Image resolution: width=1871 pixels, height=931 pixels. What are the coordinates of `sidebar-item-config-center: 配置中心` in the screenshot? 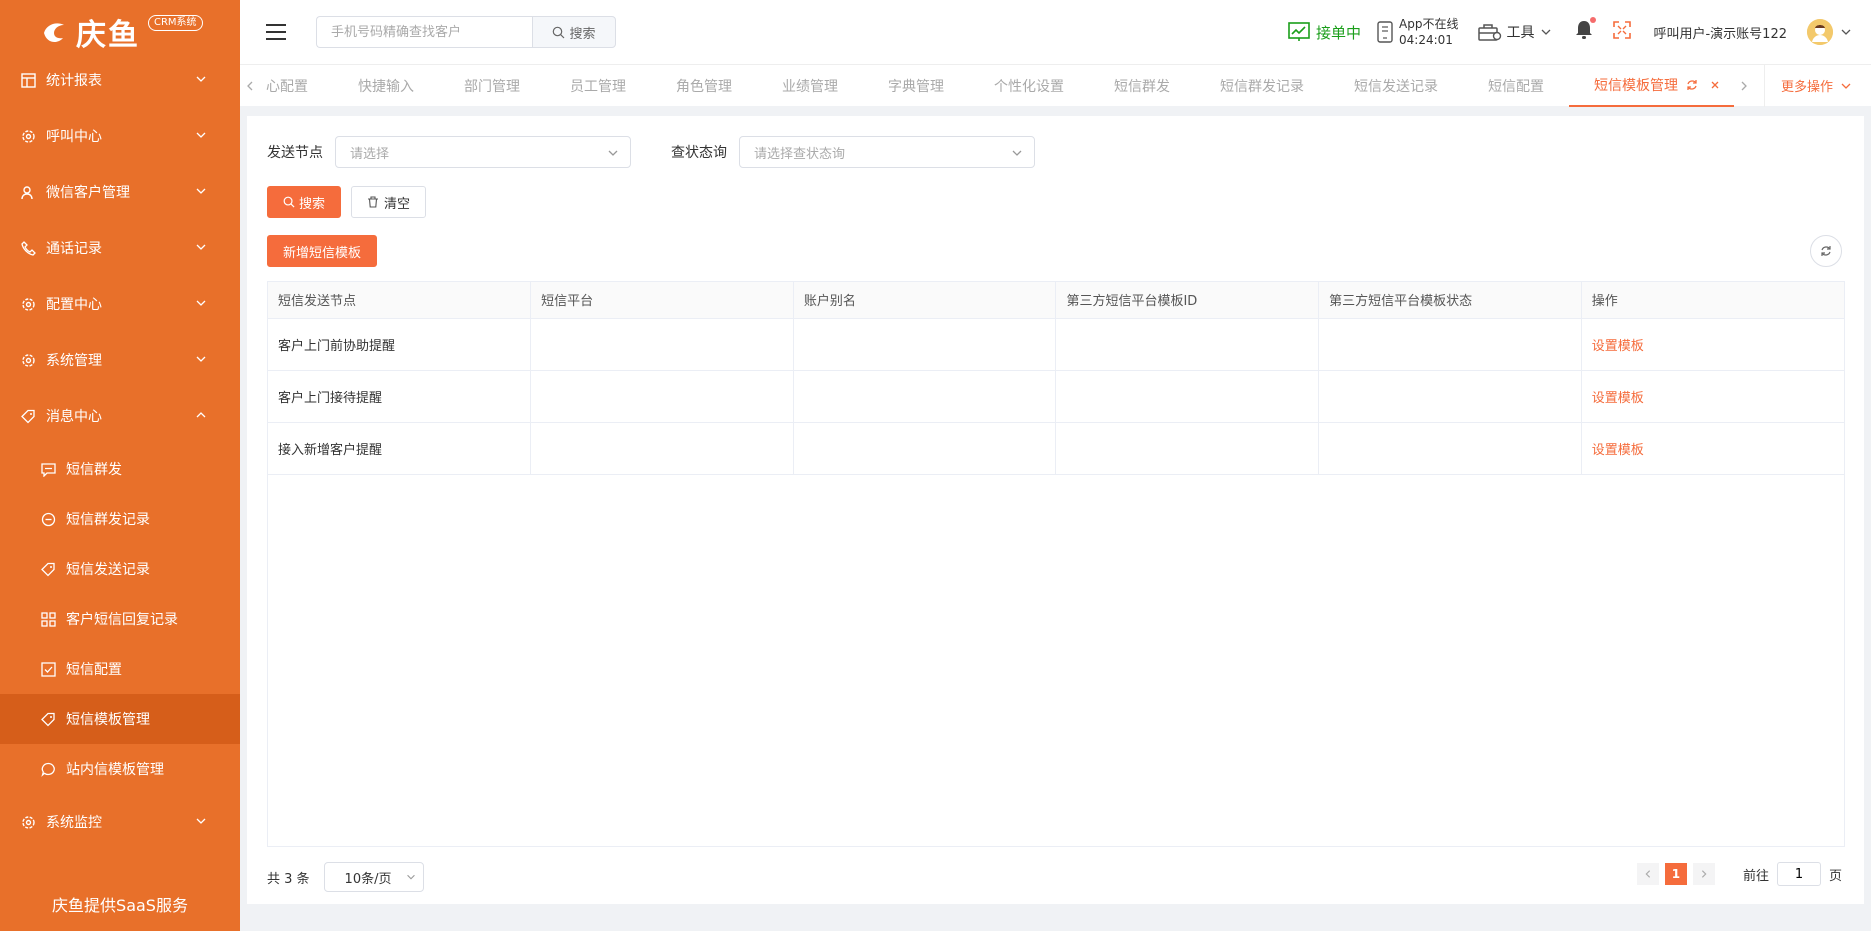 It's located at (120, 304).